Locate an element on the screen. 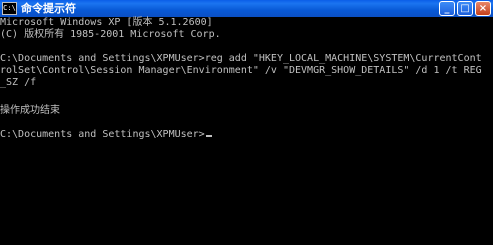  console-line-version: Microsoft Windows XP [版本 5.1.2600] is located at coordinates (106, 22).